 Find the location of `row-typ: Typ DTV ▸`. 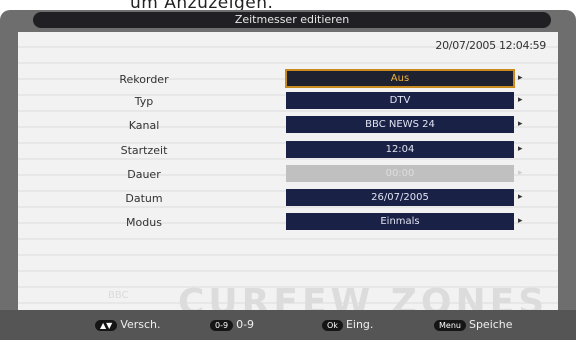

row-typ: Typ DTV ▸ is located at coordinates (288, 102).